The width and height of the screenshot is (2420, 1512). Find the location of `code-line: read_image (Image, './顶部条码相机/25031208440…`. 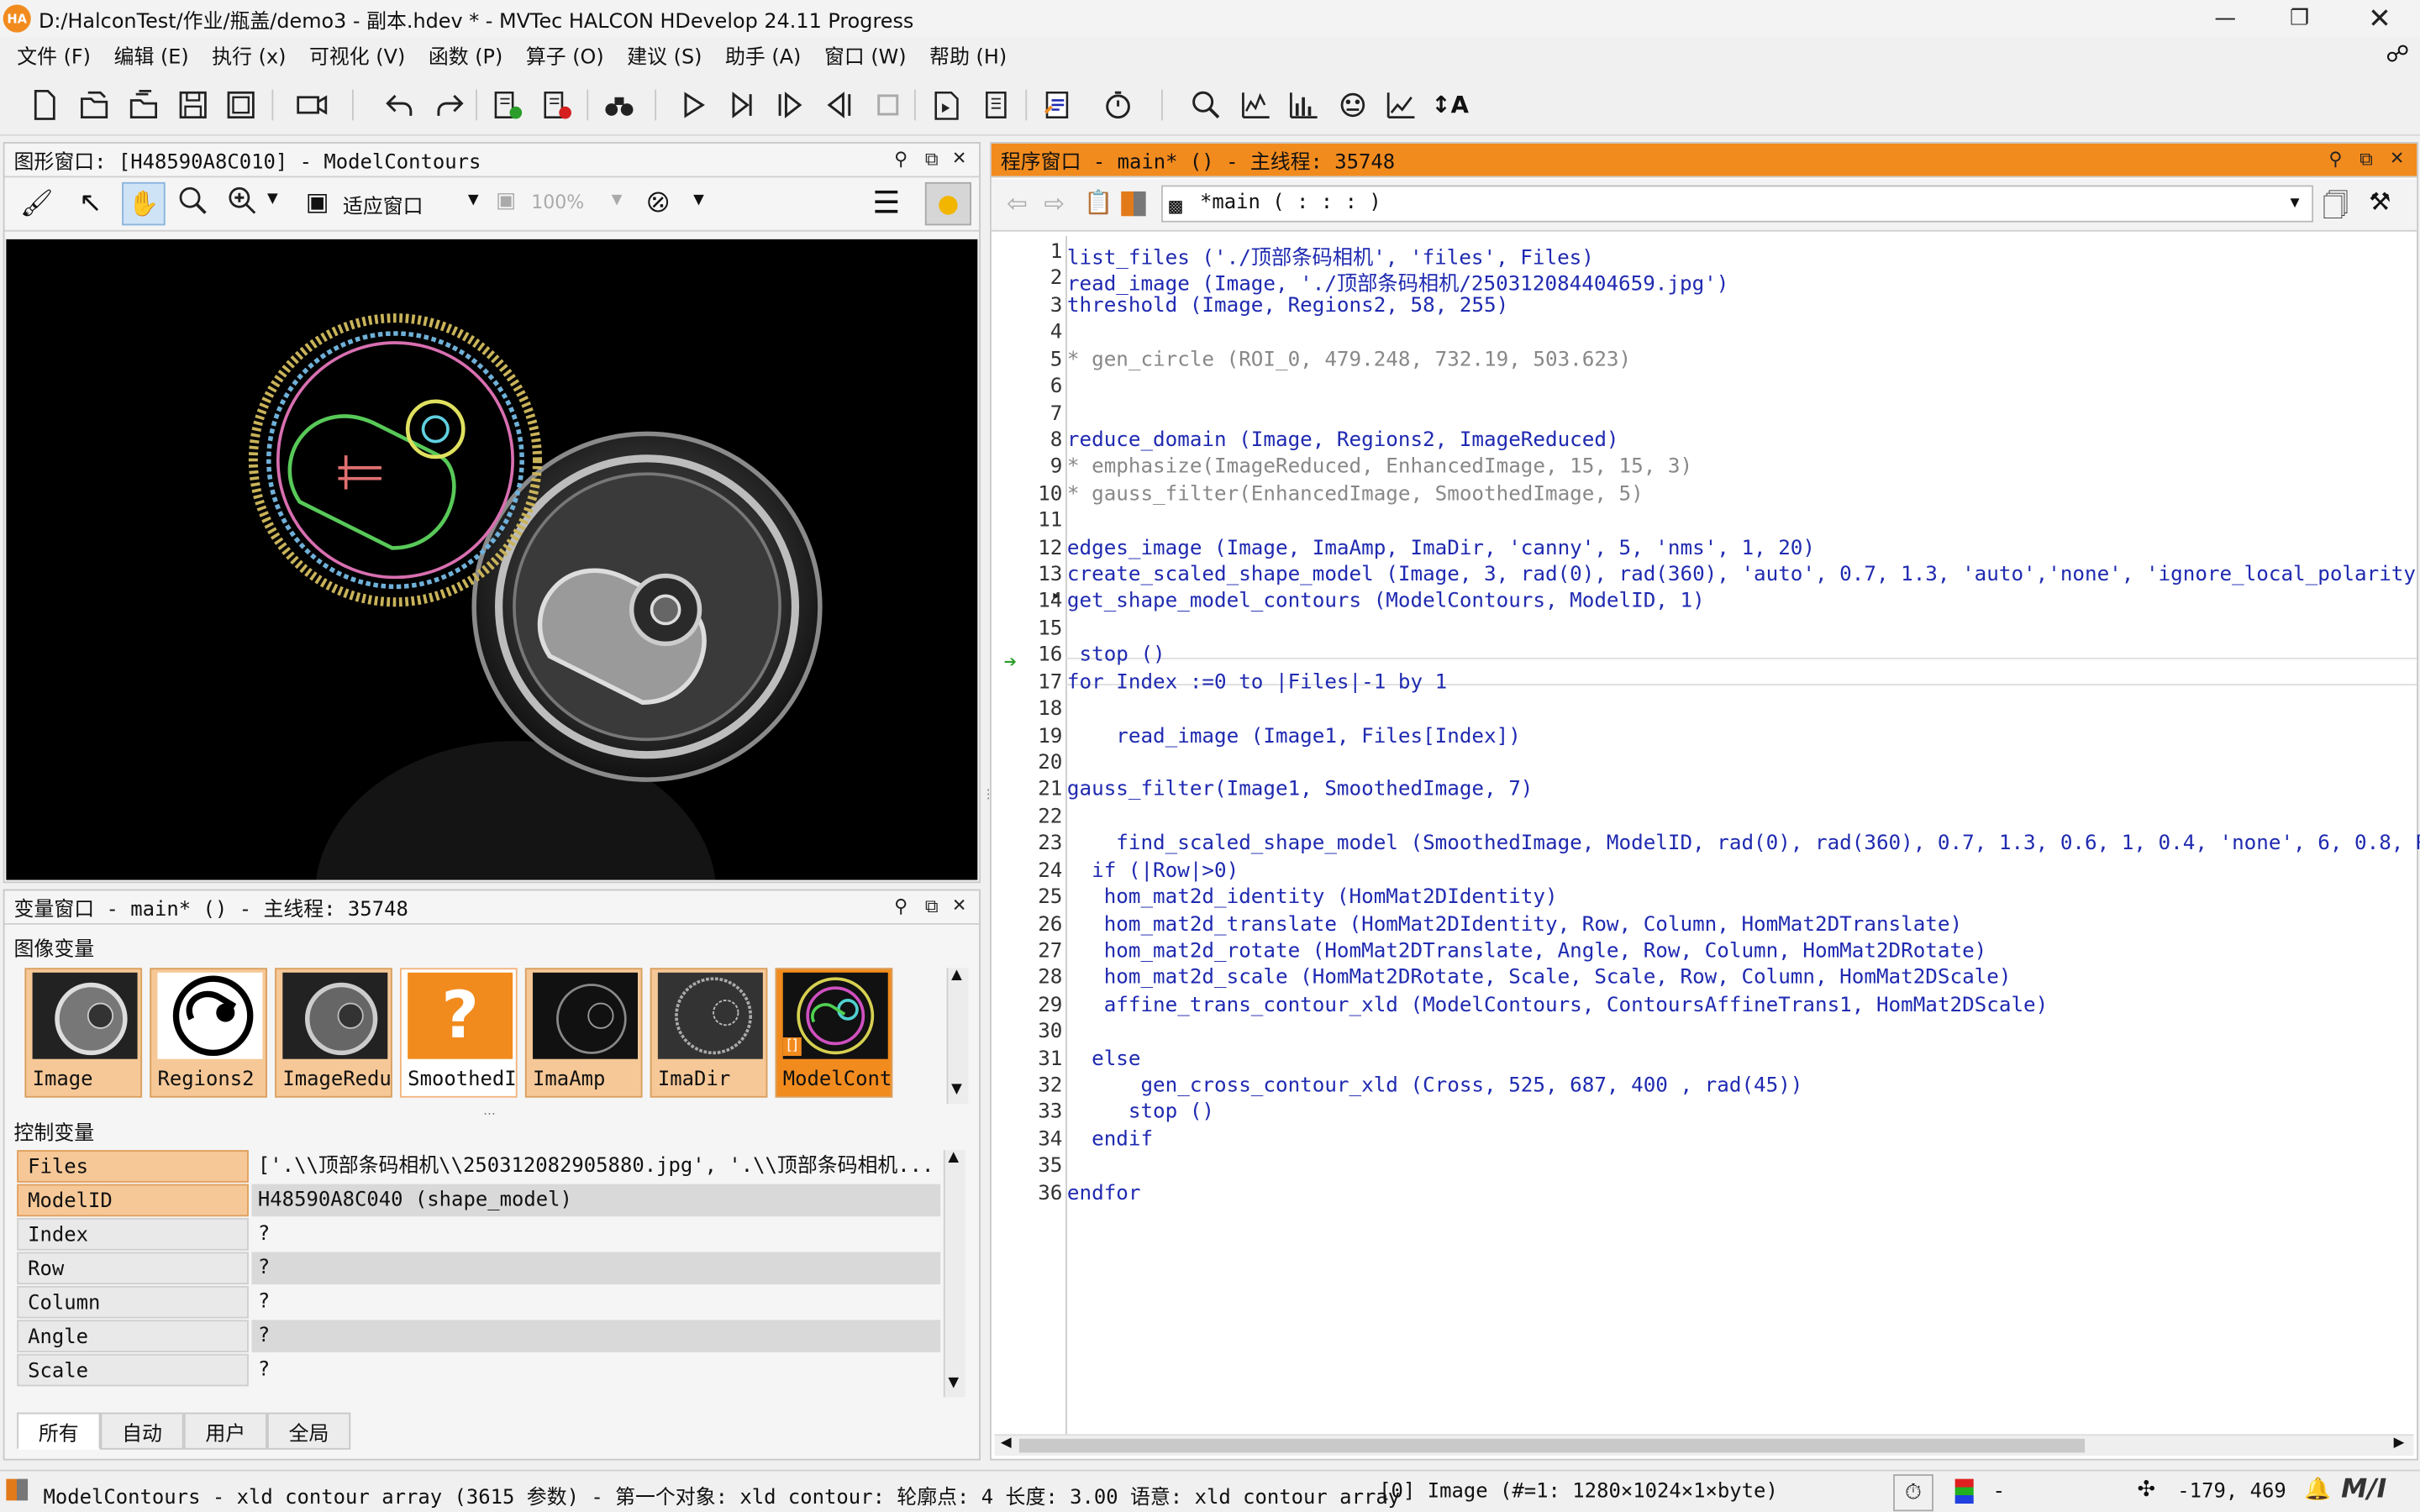

code-line: read_image (Image, './顶部条码相机/25031208440… is located at coordinates (1397, 282).